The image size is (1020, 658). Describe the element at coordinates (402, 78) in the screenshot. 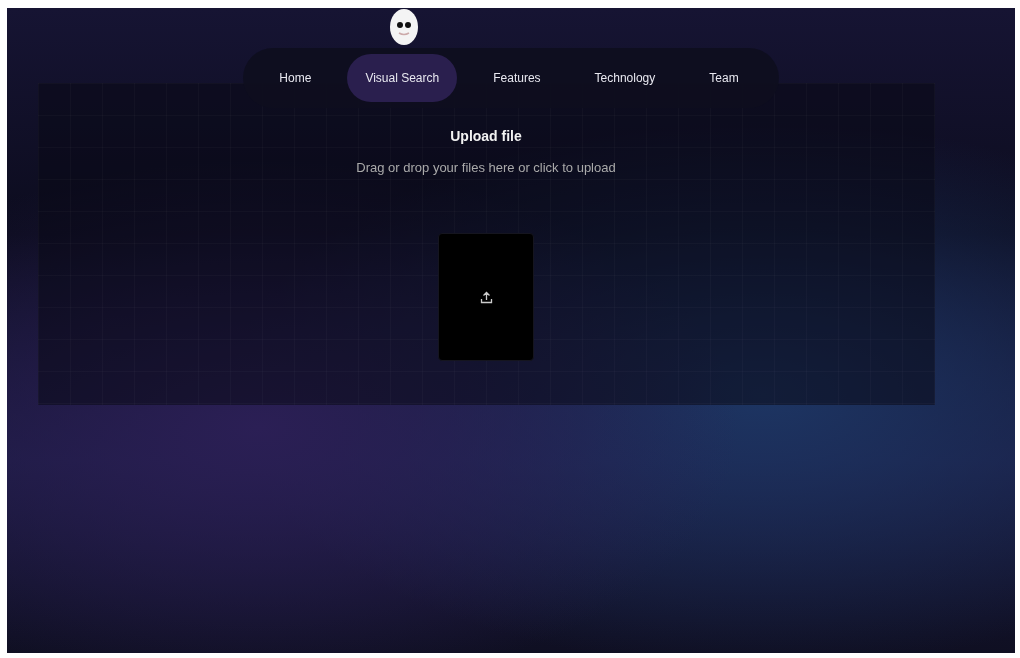

I see `nav-tab: Visual Search` at that location.